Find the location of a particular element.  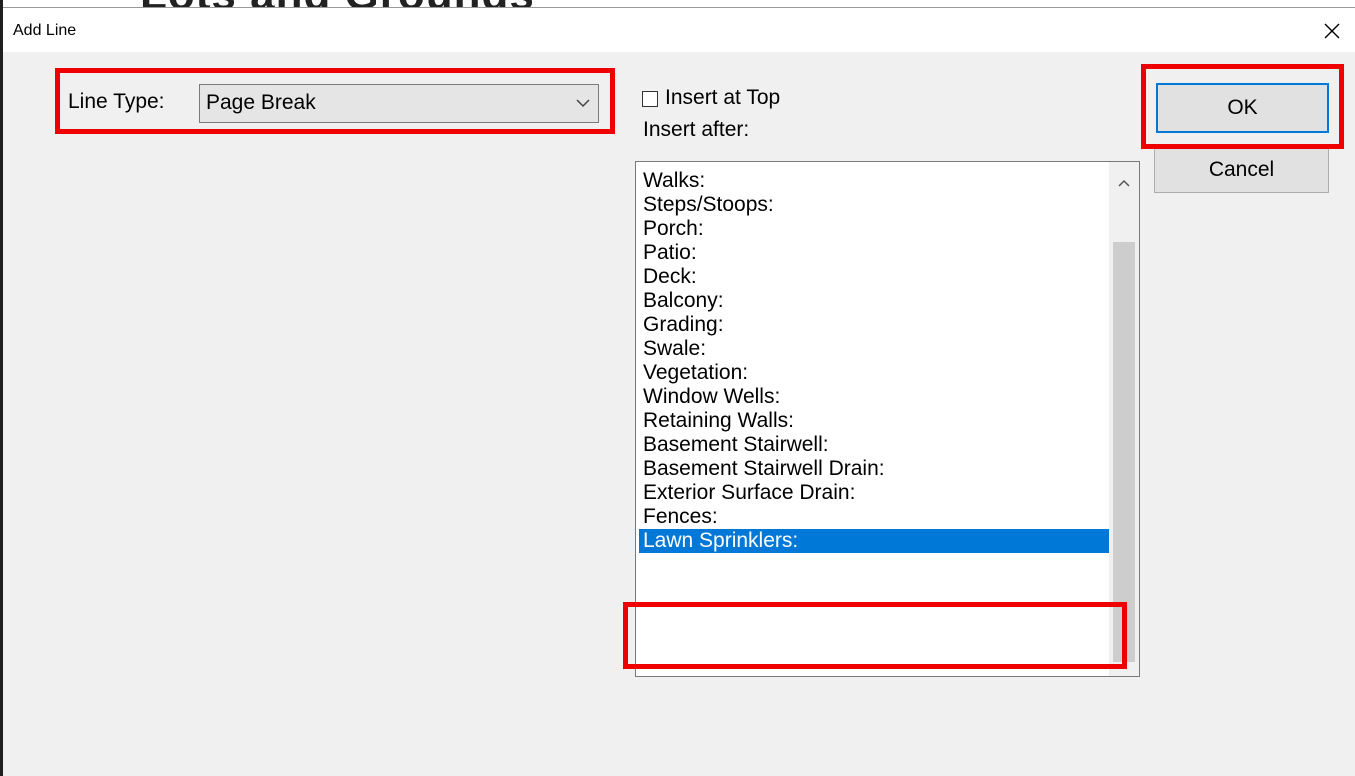

scrollbar-thumb is located at coordinates (1124, 452).